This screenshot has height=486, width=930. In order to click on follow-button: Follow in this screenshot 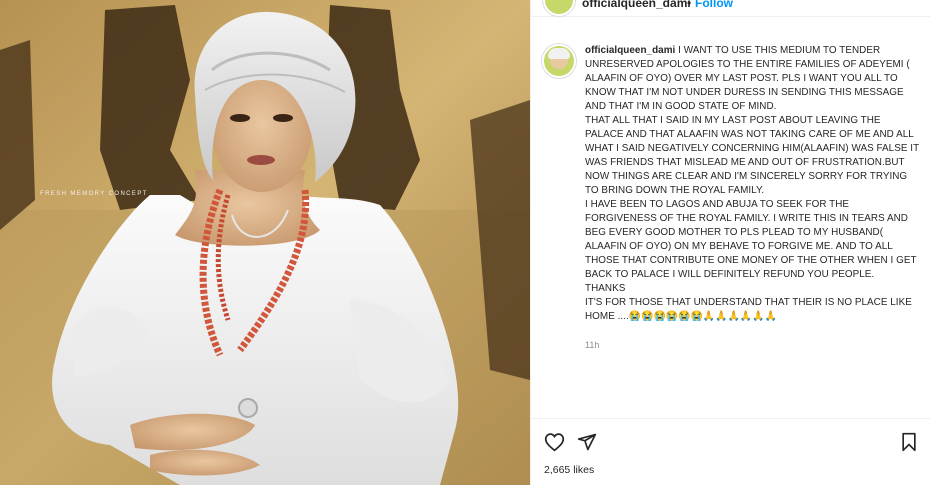, I will do `click(714, 5)`.